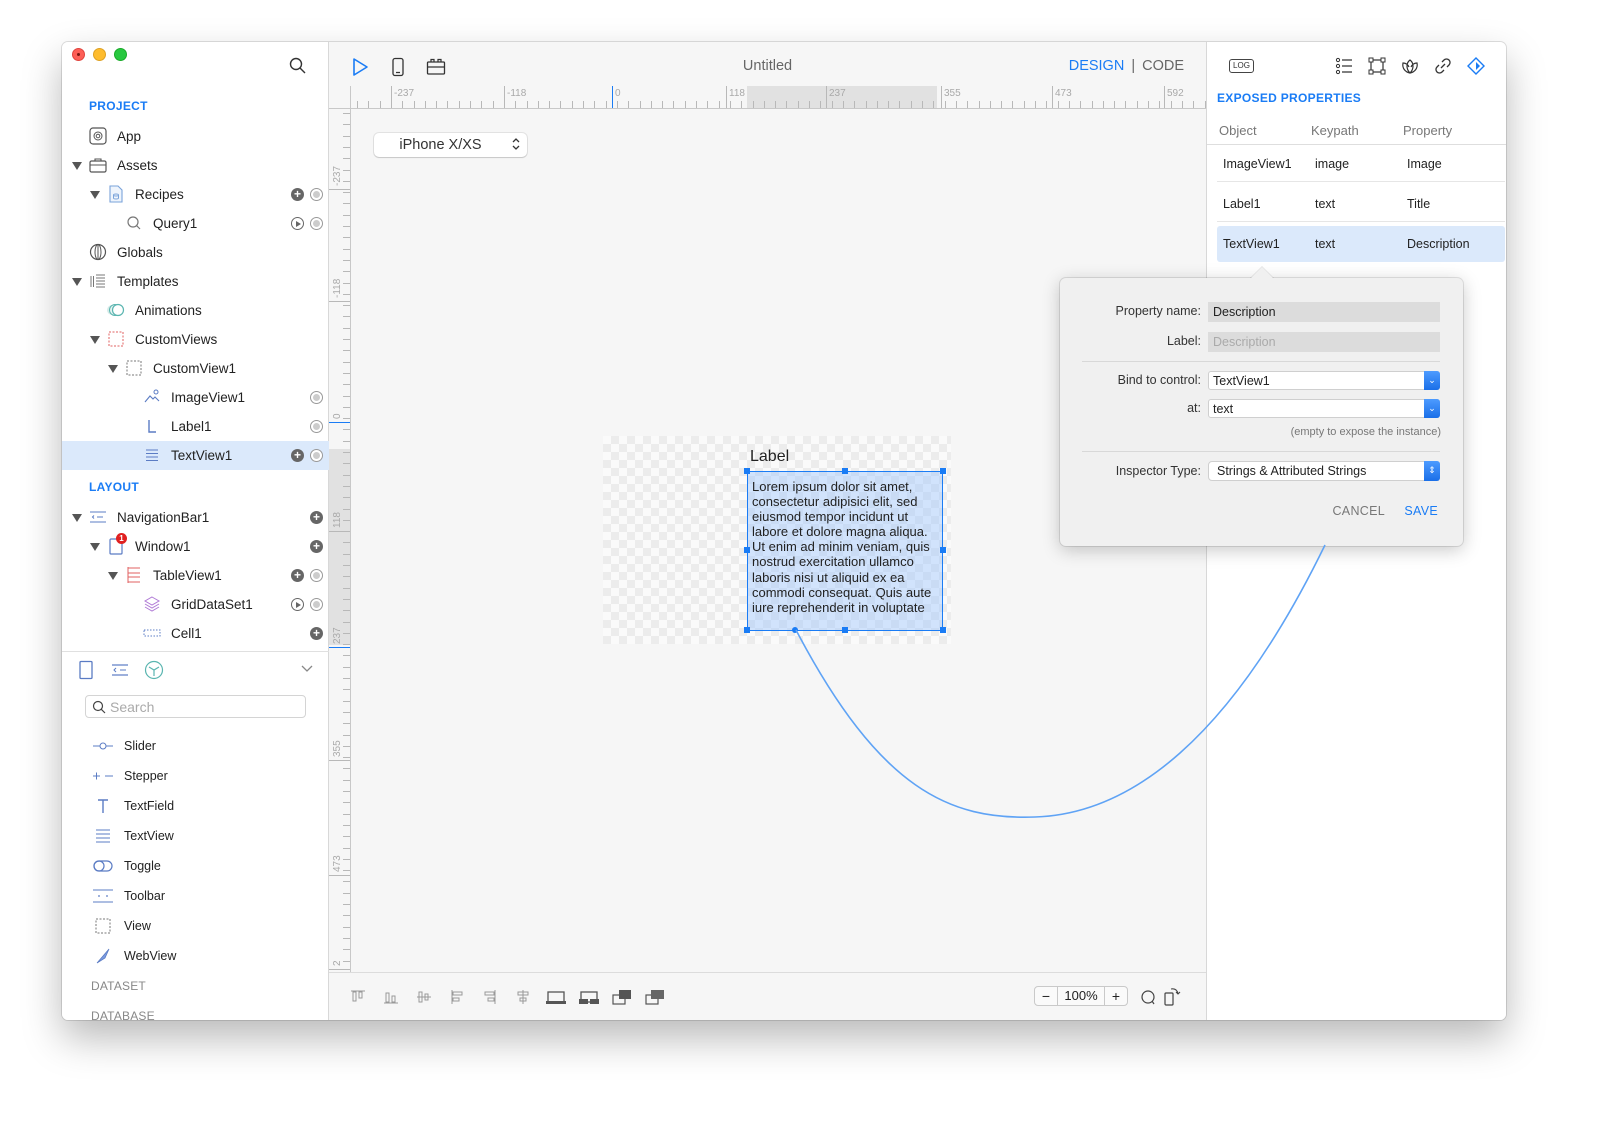 Image resolution: width=1600 pixels, height=1124 pixels. I want to click on align-horizontal-center-icon, so click(523, 997).